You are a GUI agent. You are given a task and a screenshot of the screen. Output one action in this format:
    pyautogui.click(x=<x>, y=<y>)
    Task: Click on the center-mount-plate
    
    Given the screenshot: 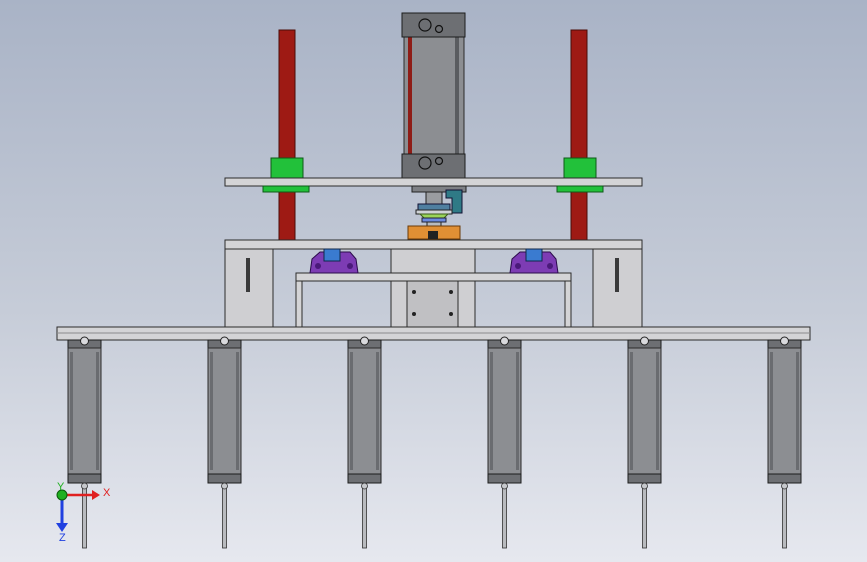 What is the action you would take?
    pyautogui.click(x=432, y=304)
    